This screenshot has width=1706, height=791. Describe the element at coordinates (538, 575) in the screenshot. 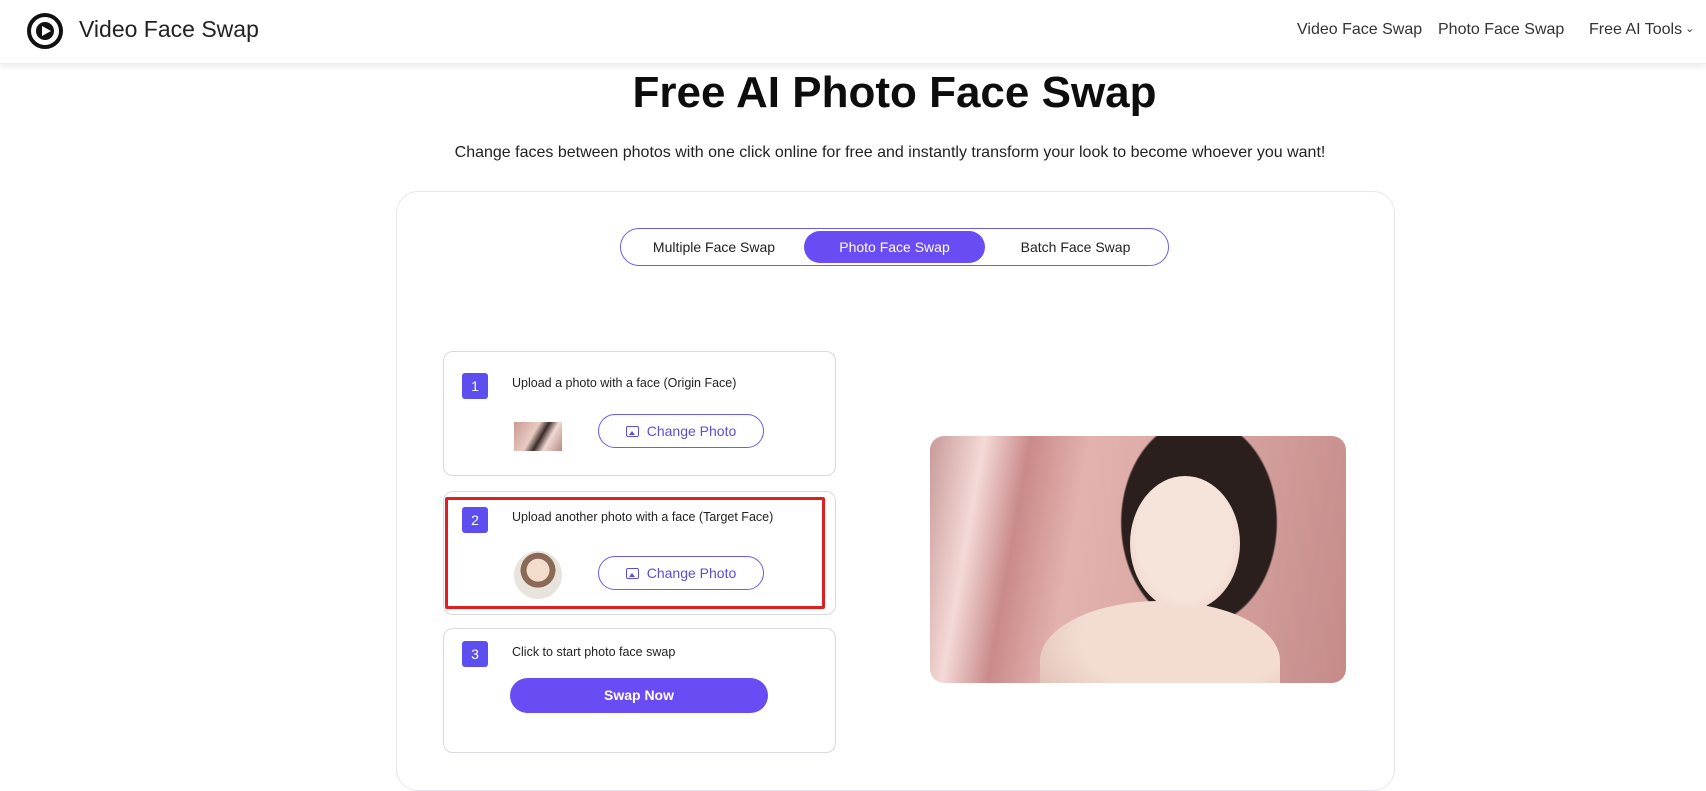

I see `target-face-thumbnail` at that location.